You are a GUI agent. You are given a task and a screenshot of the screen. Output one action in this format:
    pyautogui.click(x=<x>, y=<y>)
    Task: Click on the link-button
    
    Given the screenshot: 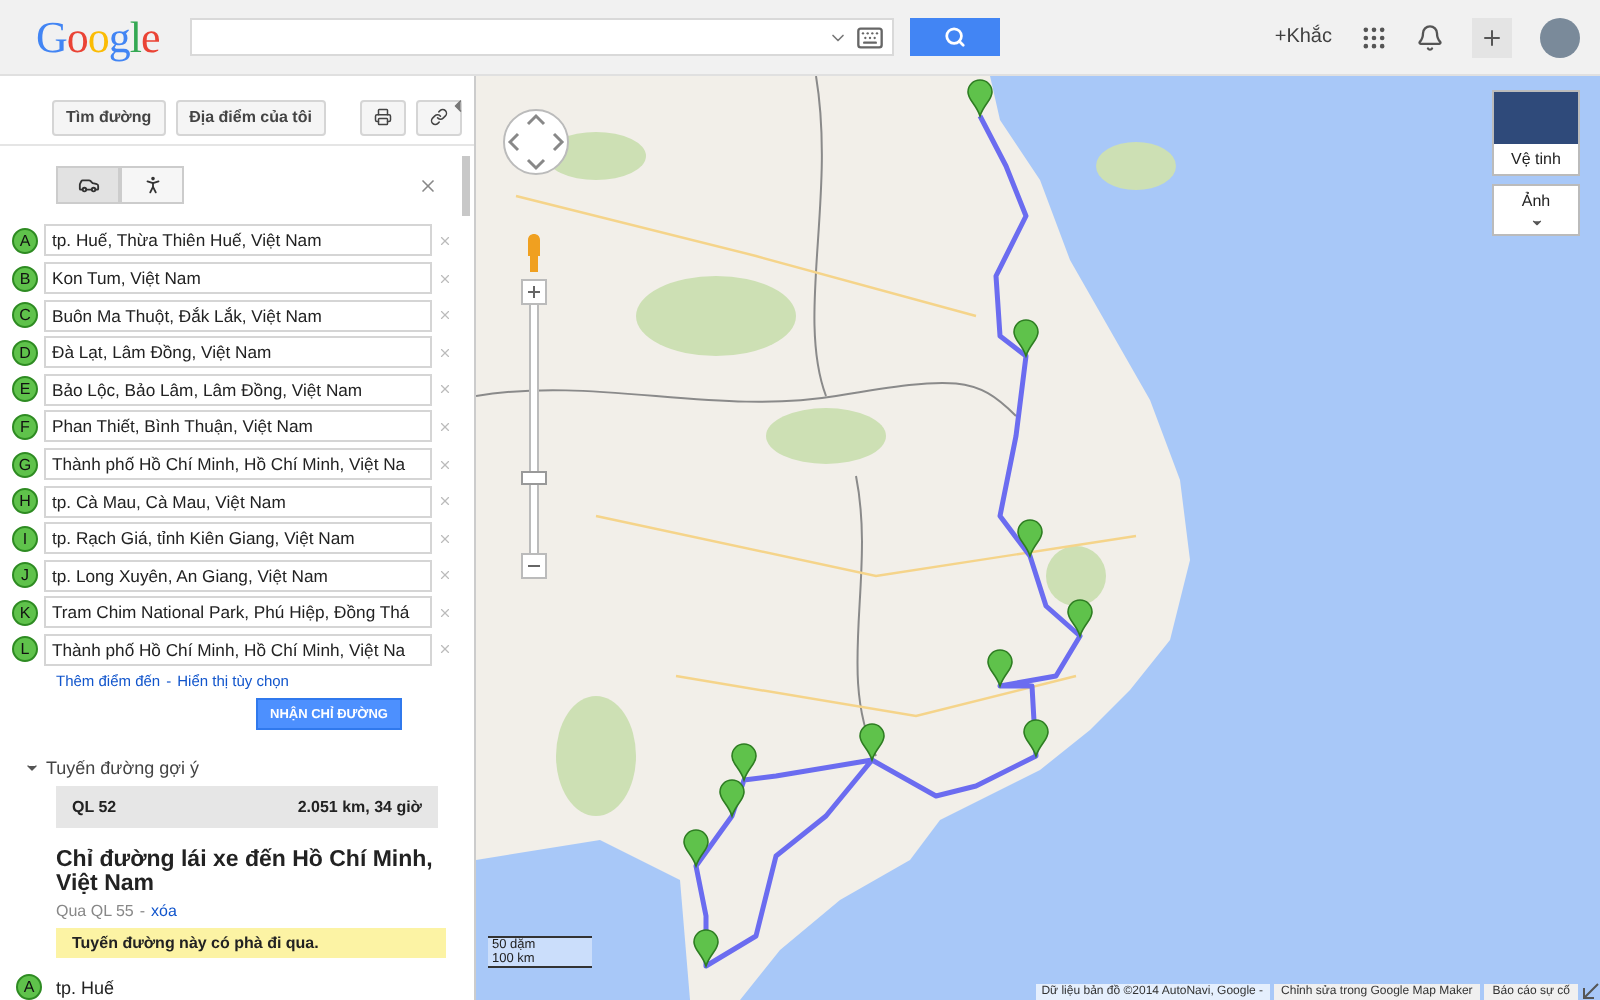 What is the action you would take?
    pyautogui.click(x=439, y=117)
    